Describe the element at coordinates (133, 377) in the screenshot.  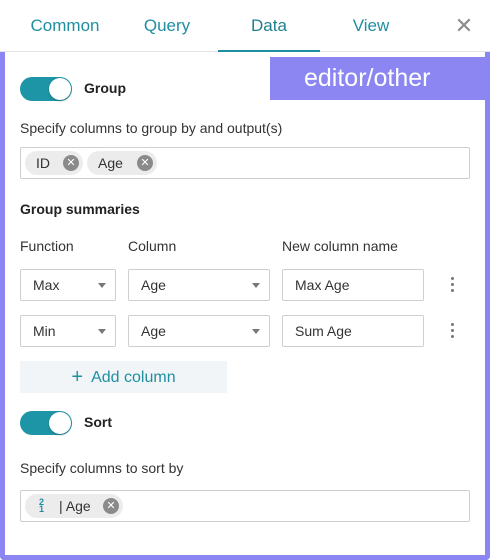
I see `add-column-label: Add column` at that location.